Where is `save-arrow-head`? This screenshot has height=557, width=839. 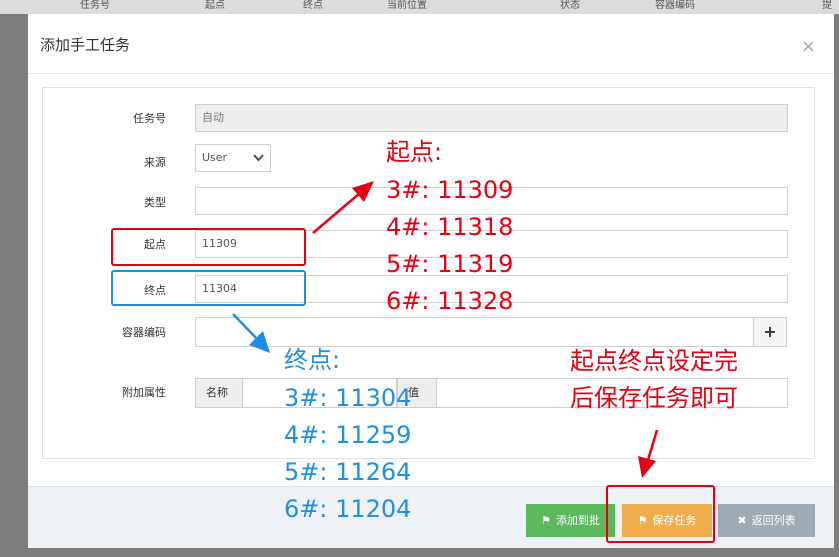
save-arrow-head is located at coordinates (647, 467).